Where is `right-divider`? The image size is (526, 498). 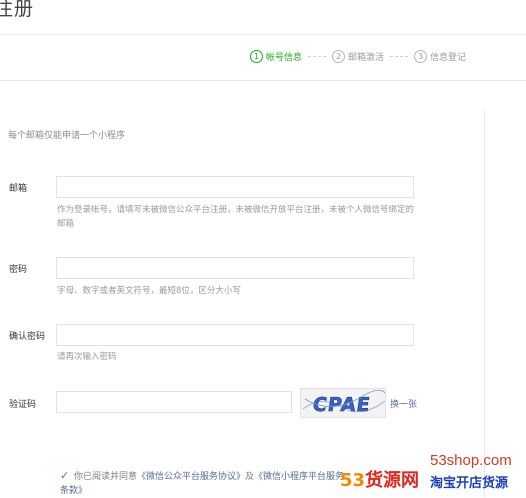 right-divider is located at coordinates (484, 303).